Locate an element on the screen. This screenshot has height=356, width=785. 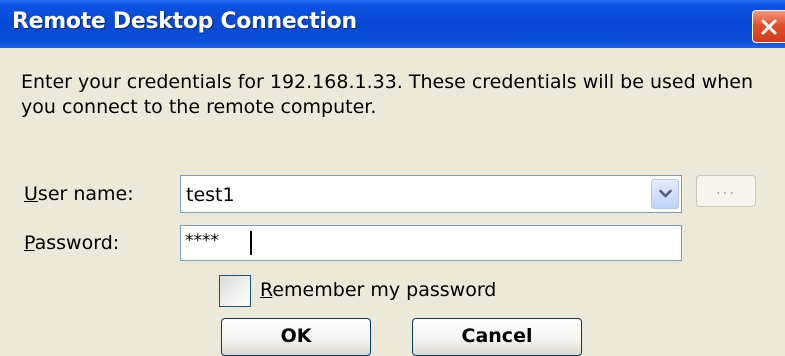
username-label: User name: is located at coordinates (79, 194).